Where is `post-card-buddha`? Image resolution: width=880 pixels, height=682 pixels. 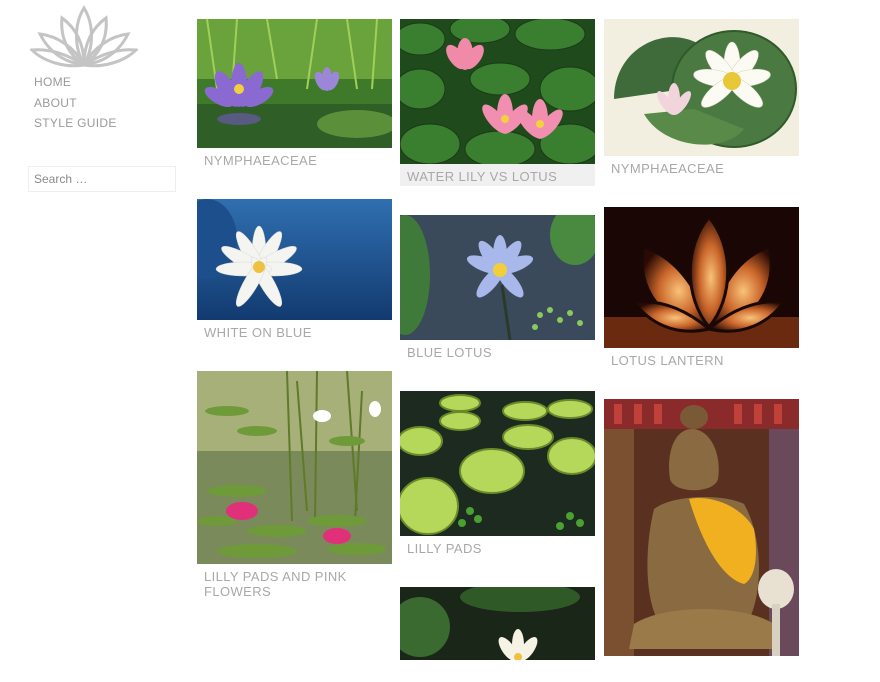
post-card-buddha is located at coordinates (701, 538).